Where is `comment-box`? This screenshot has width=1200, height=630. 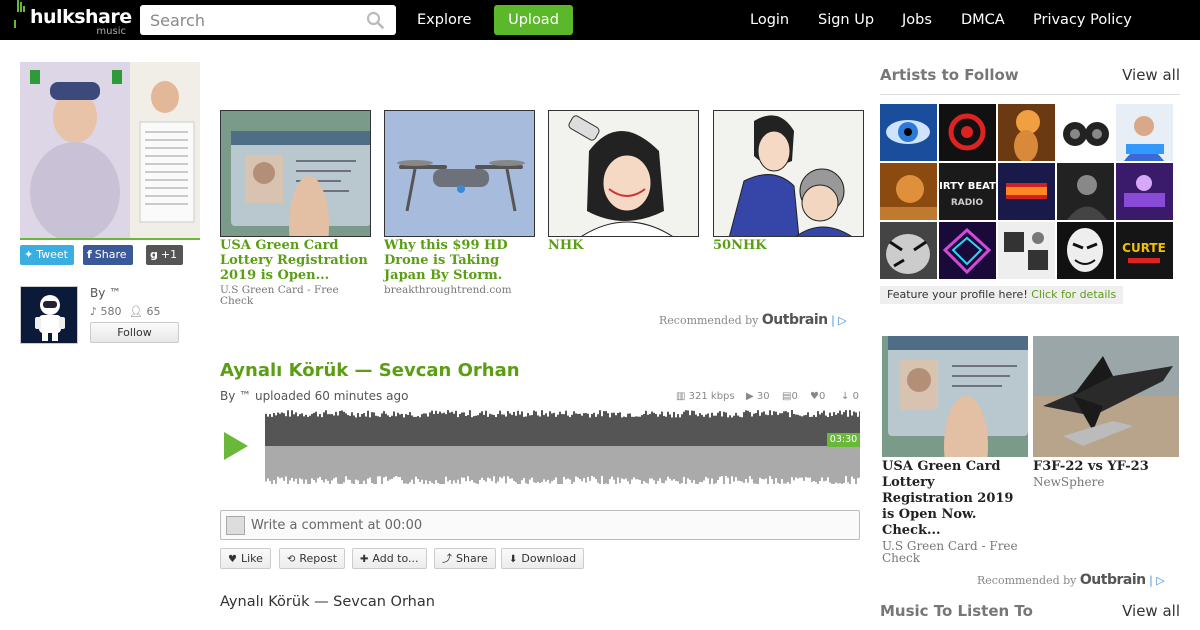
comment-box is located at coordinates (540, 525).